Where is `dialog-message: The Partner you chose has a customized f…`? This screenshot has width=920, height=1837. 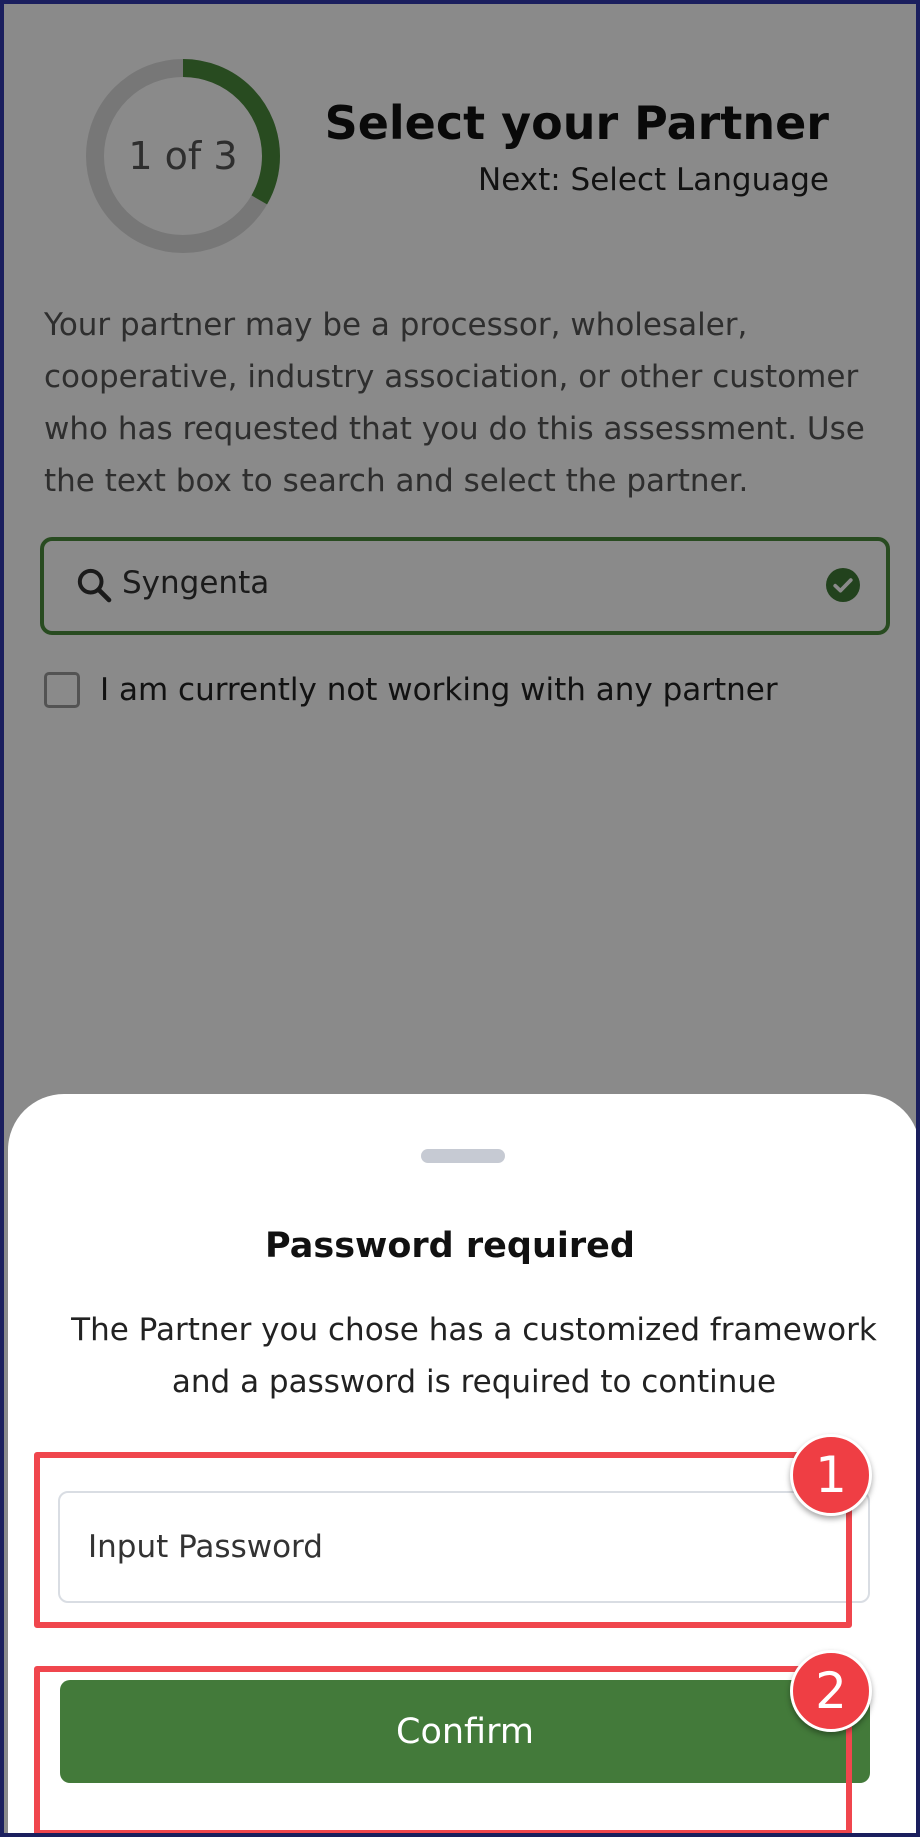 dialog-message: The Partner you chose has a customized f… is located at coordinates (474, 1356).